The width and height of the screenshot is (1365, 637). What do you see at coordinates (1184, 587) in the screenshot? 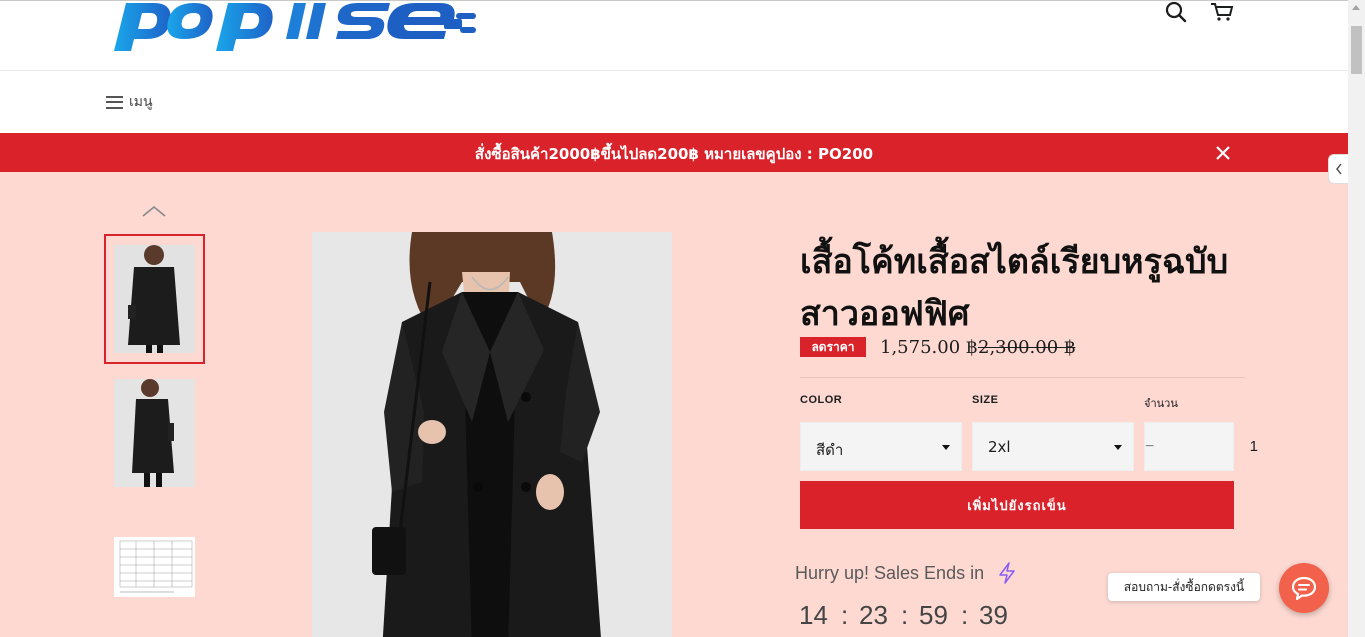
I see `chat-label: สอบถาม-สั่งซื้อกดตรงนี้` at bounding box center [1184, 587].